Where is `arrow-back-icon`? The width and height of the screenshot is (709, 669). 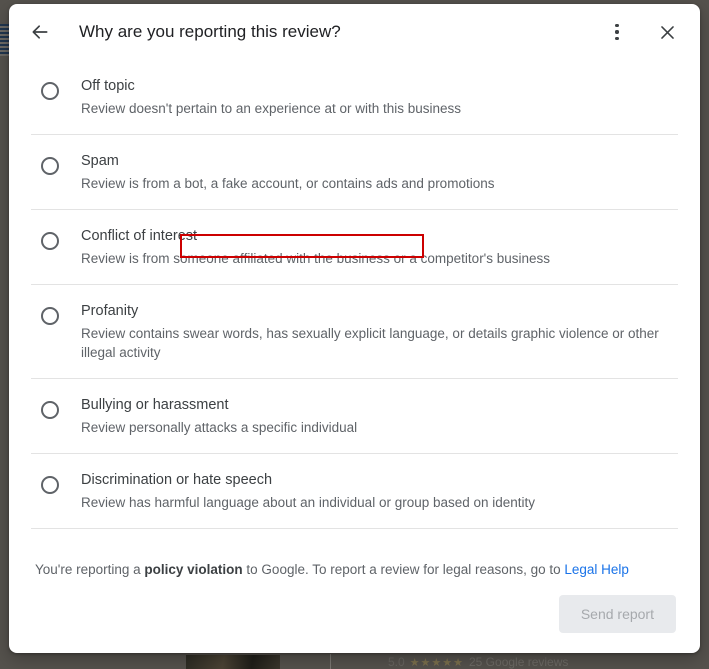 arrow-back-icon is located at coordinates (40, 32).